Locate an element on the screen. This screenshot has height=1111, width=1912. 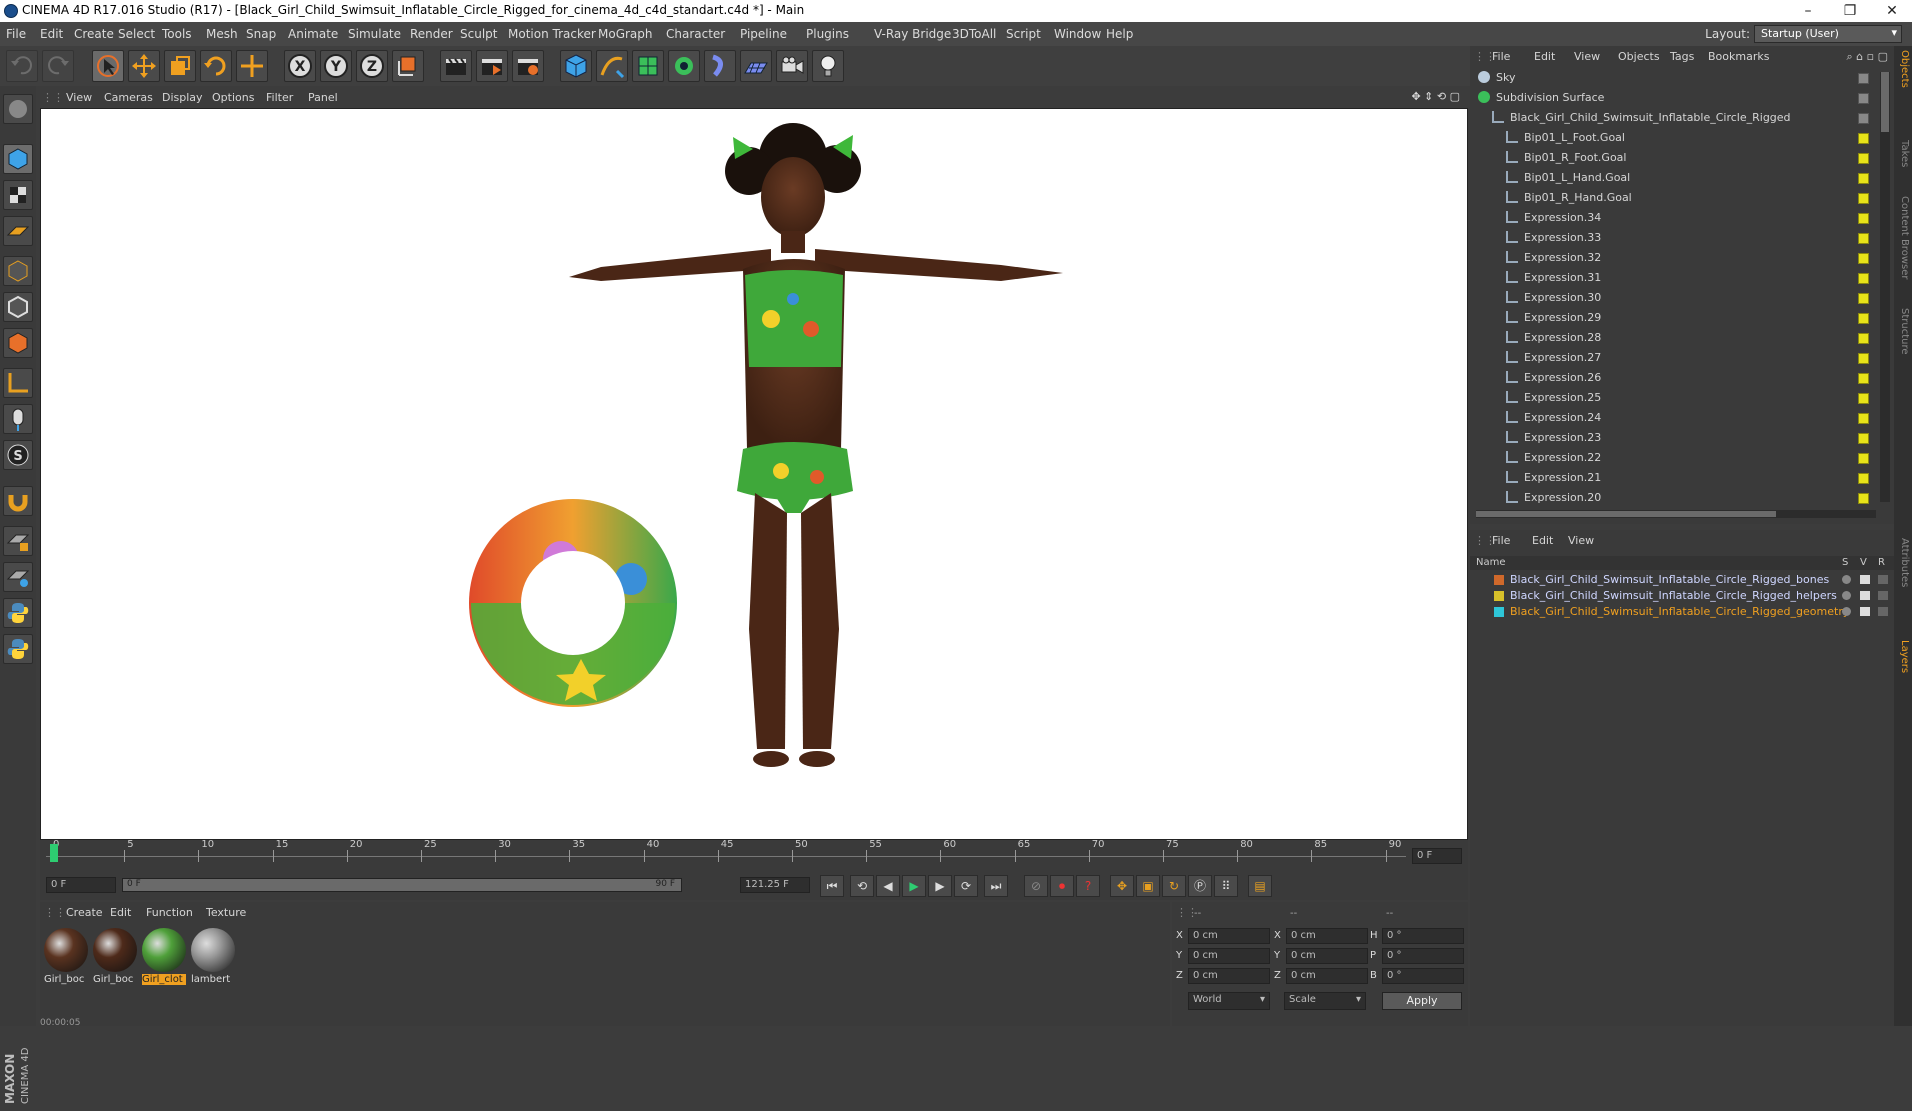
object-row: Bip01_L_Hand.Goal is located at coordinates (1672, 178).